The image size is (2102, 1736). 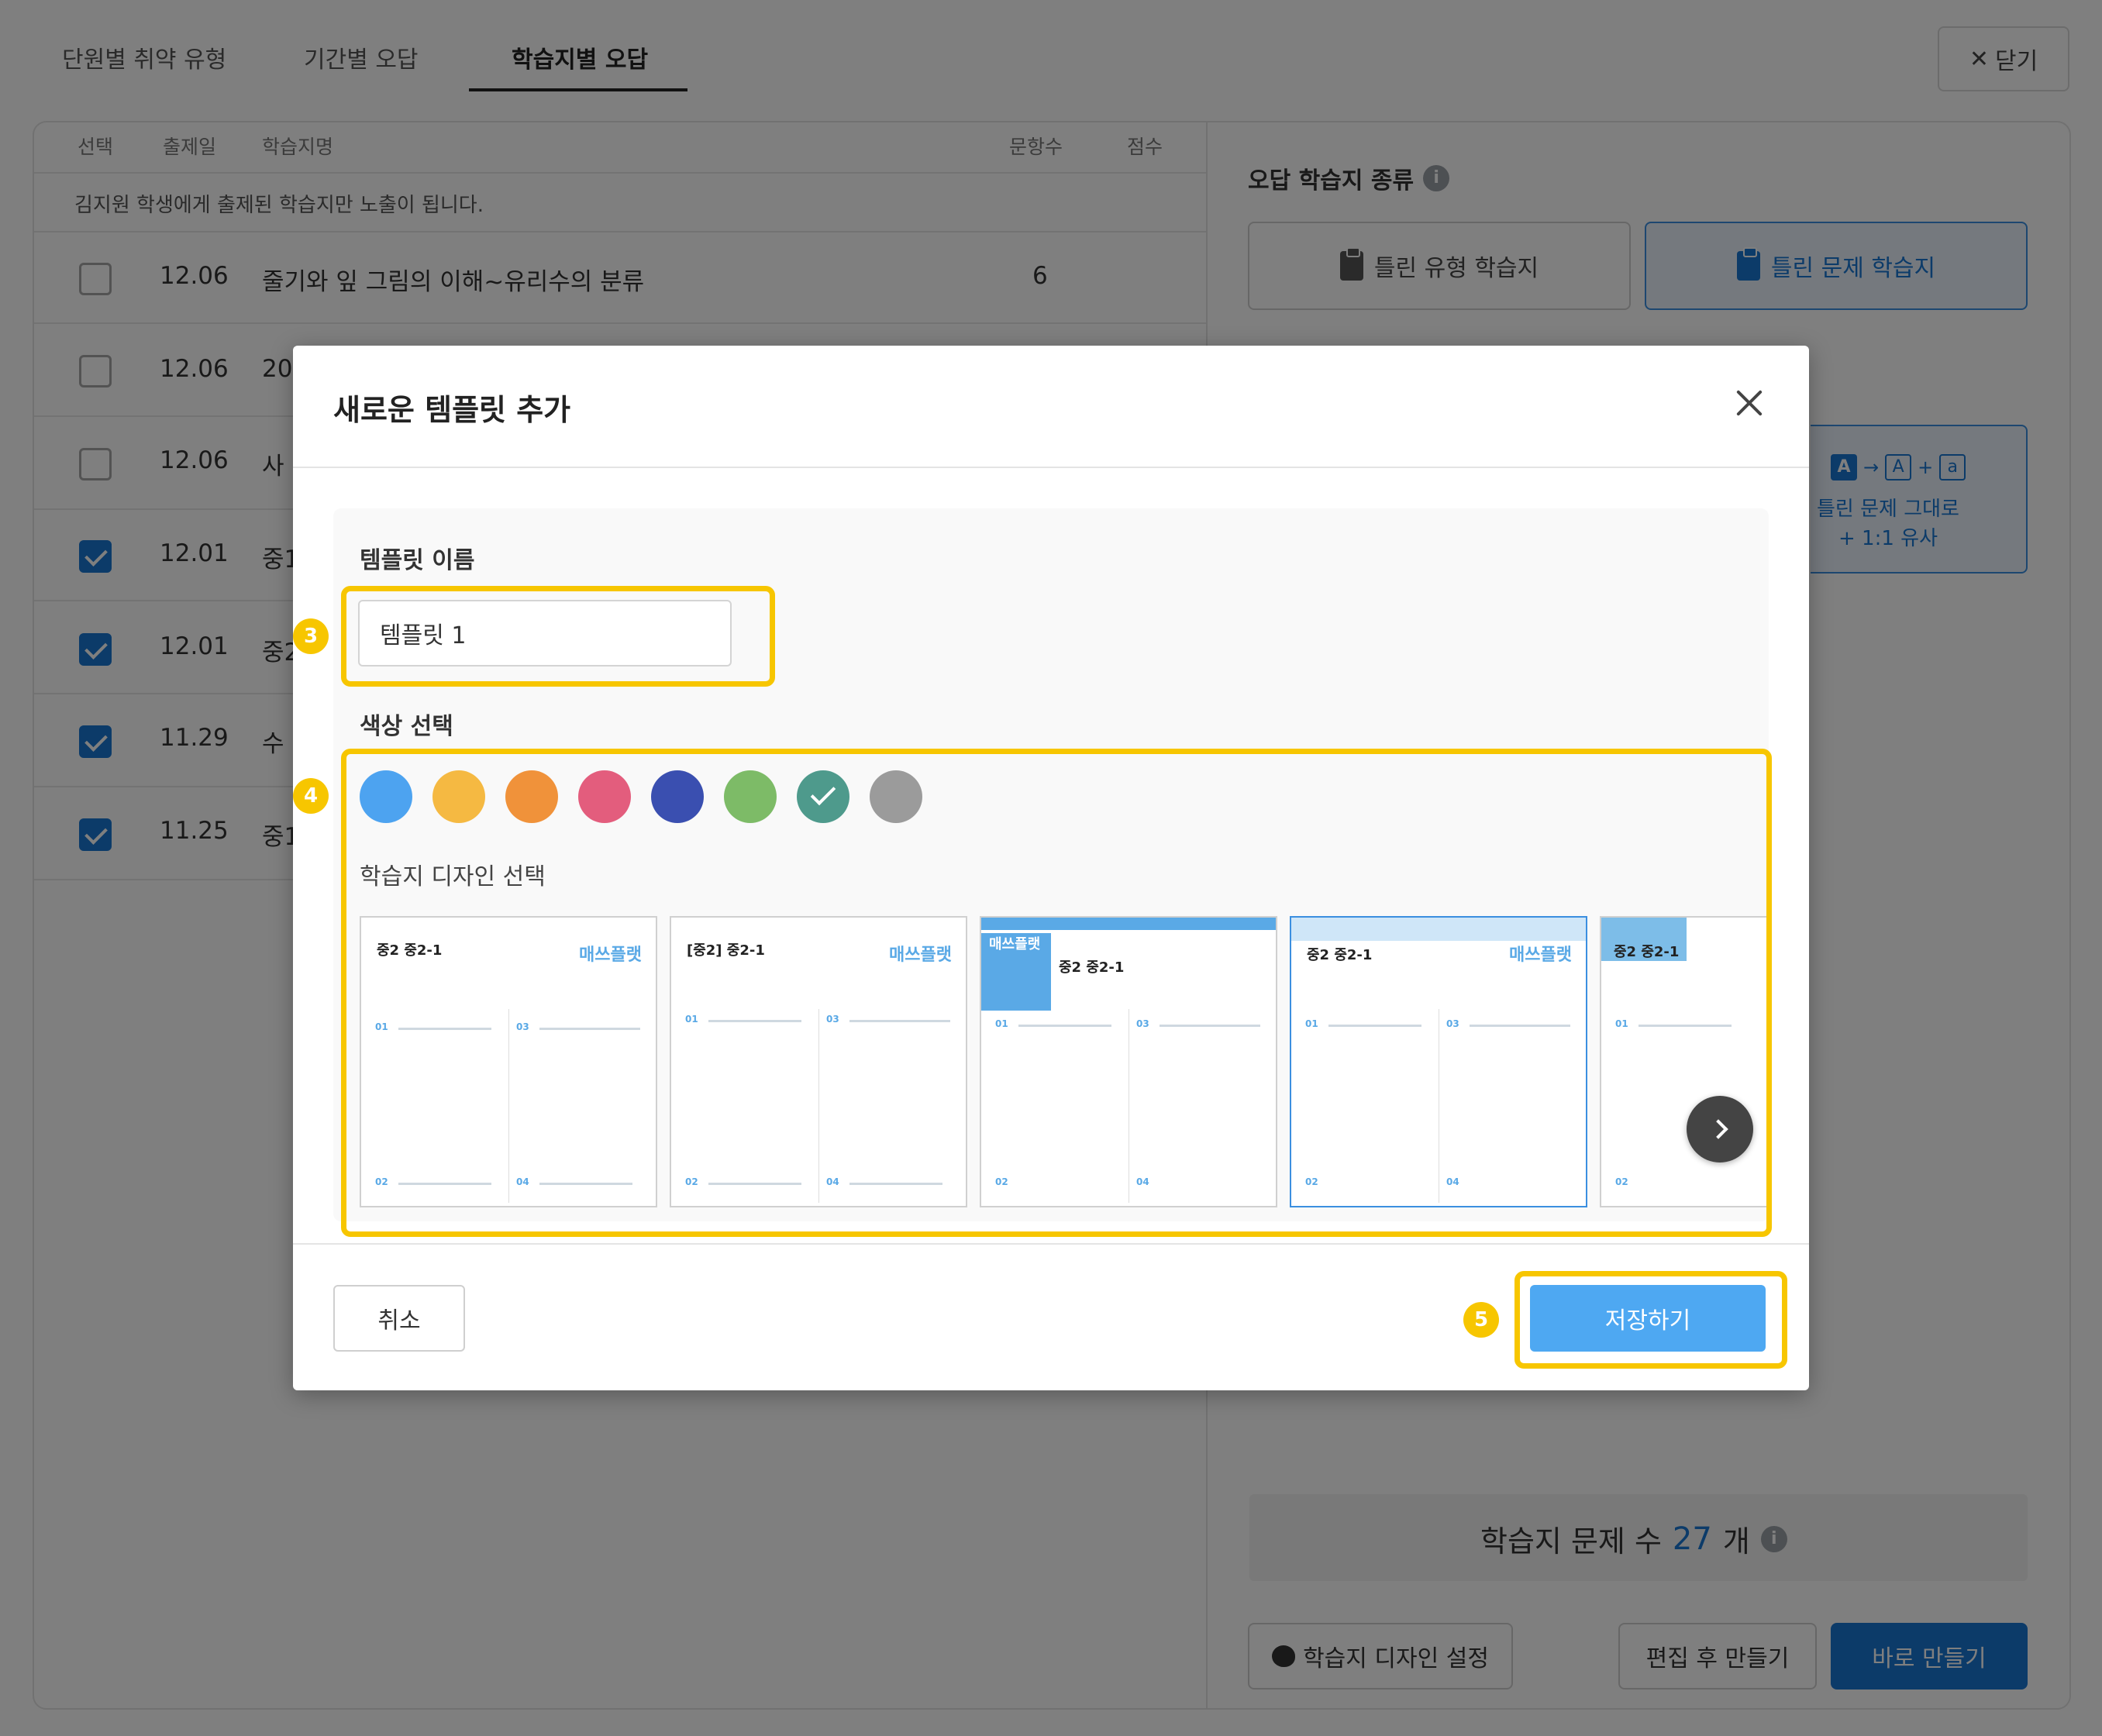 What do you see at coordinates (452, 410) in the screenshot?
I see `dialog-title: 새로운 템플릿 추가` at bounding box center [452, 410].